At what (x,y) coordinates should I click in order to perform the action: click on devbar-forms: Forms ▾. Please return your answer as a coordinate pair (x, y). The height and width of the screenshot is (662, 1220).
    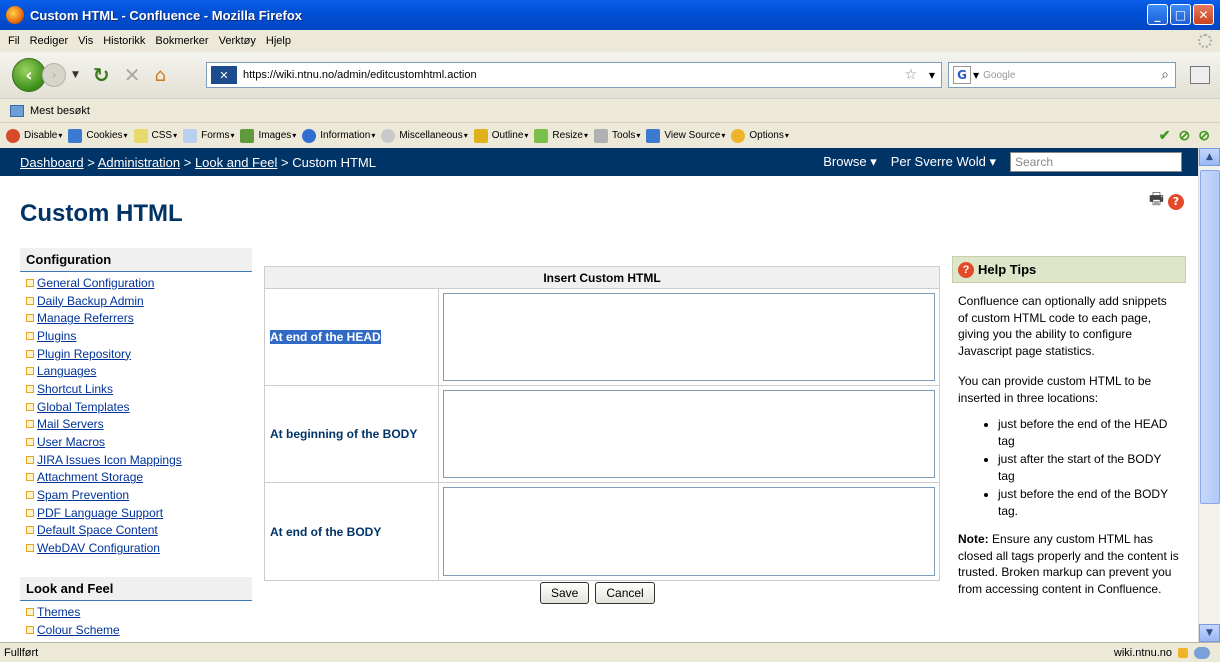
    Looking at the image, I should click on (208, 135).